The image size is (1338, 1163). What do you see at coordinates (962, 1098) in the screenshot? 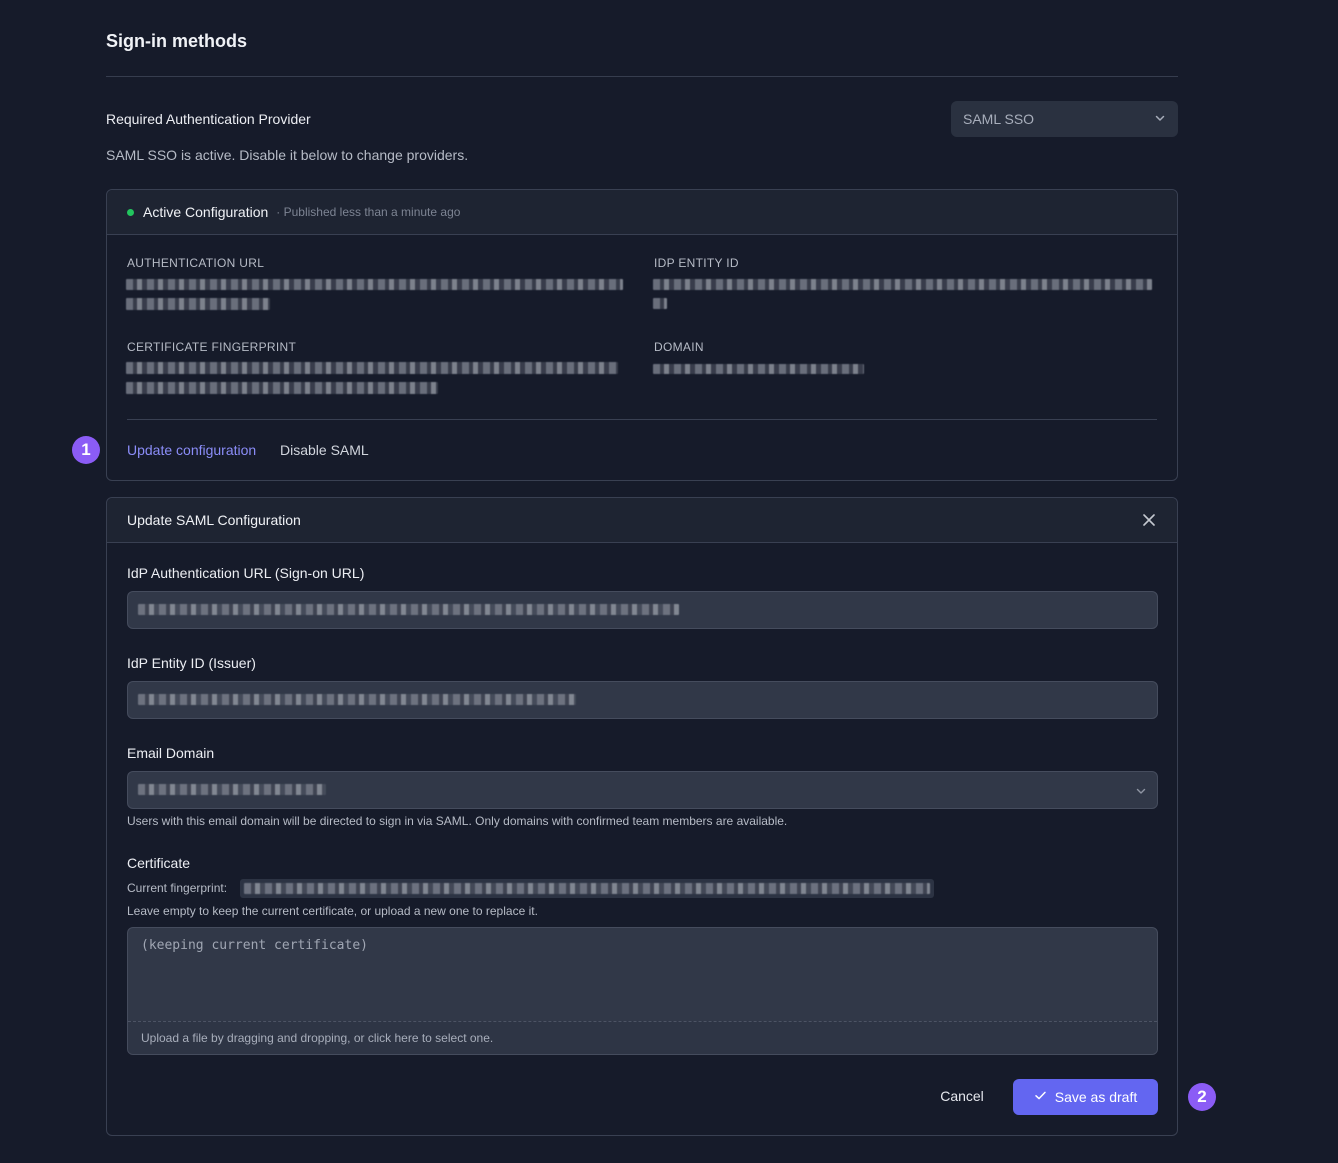
I see `cancel-button: Cancel` at bounding box center [962, 1098].